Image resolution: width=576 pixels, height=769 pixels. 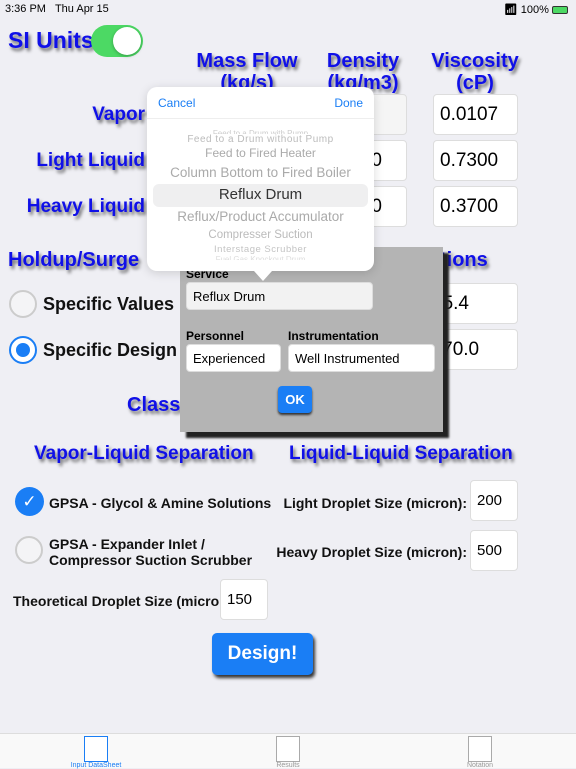 I want to click on service-field: Reflux Drum, so click(x=279, y=296).